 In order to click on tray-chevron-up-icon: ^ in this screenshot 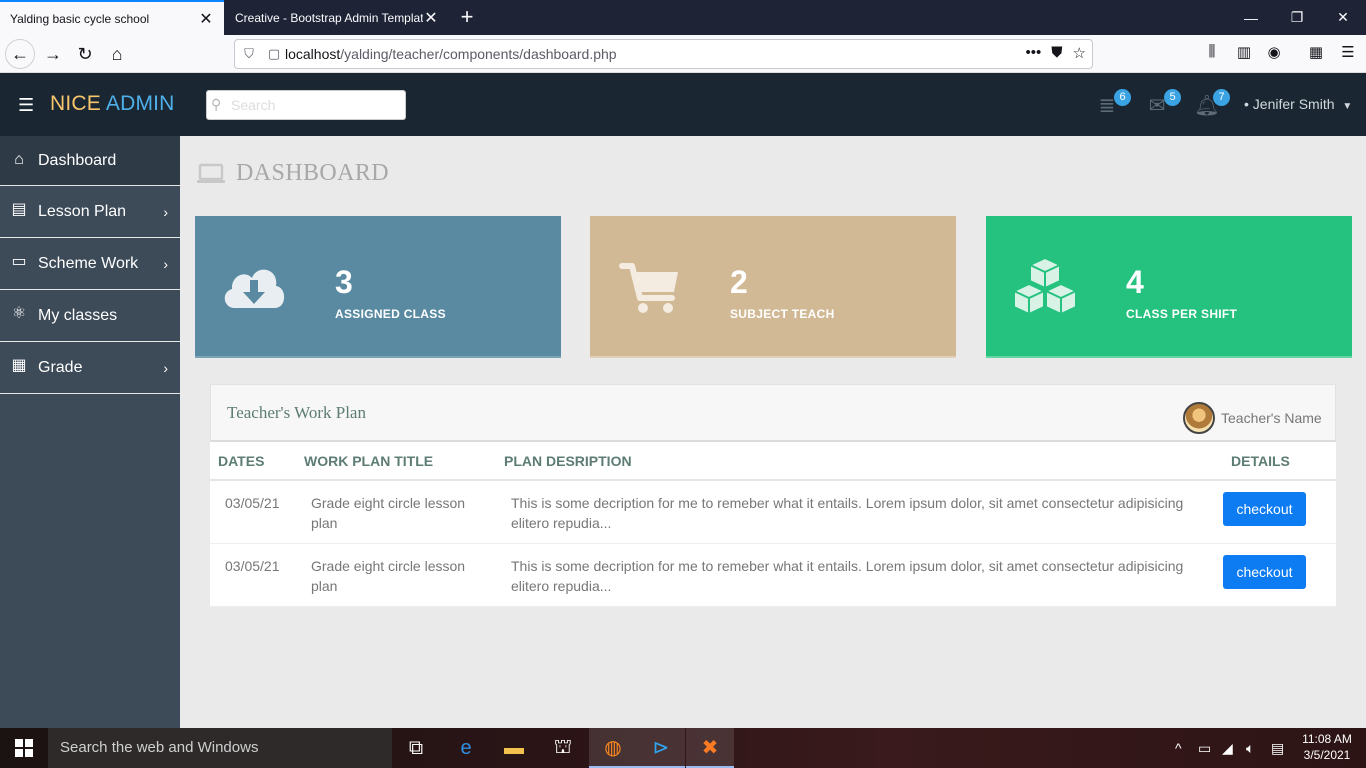, I will do `click(1178, 748)`.